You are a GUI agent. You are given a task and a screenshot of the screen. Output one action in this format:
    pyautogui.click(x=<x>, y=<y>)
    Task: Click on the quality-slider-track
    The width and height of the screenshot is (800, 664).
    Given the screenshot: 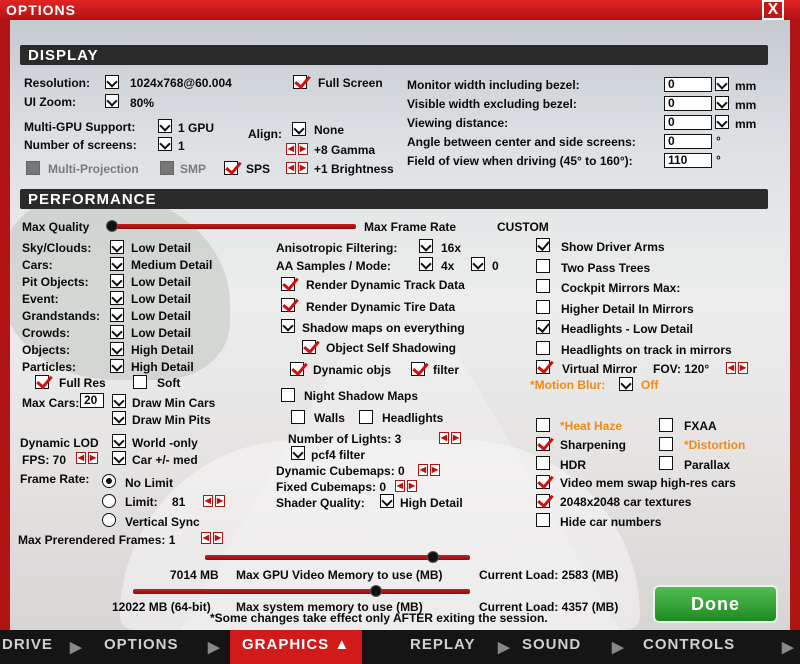 What is the action you would take?
    pyautogui.click(x=234, y=226)
    